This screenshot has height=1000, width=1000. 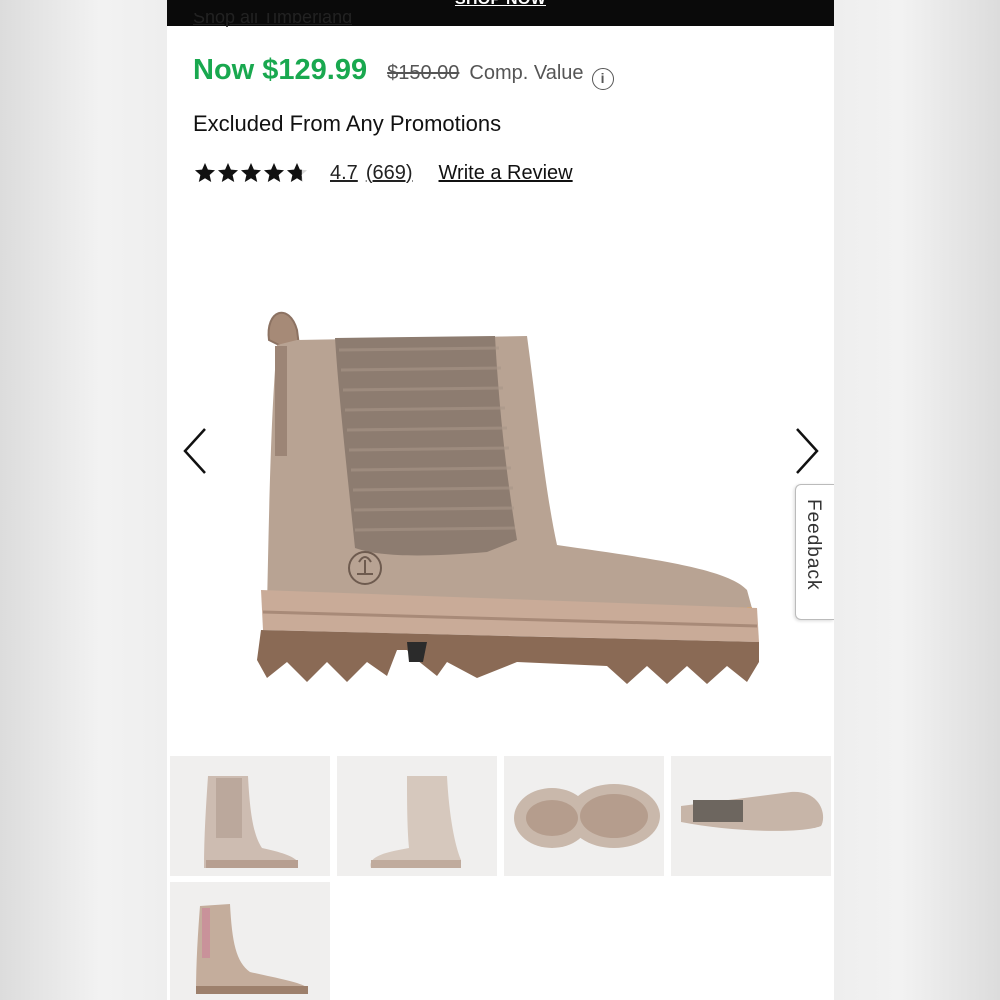 I want to click on price-row: Now $129.99 $150.00 Comp. Value i, so click(x=403, y=72).